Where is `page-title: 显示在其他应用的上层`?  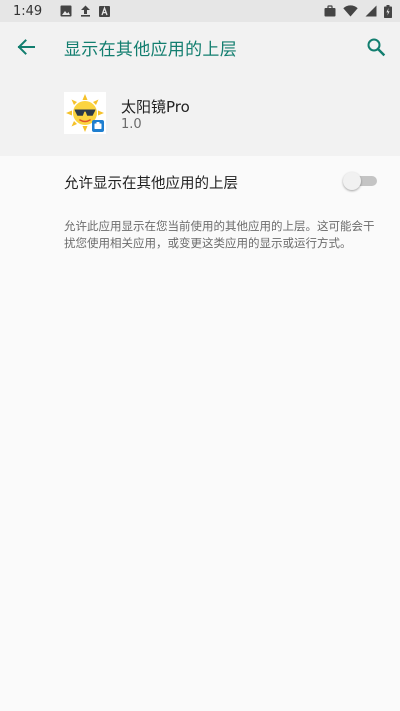 page-title: 显示在其他应用的上层 is located at coordinates (150, 50).